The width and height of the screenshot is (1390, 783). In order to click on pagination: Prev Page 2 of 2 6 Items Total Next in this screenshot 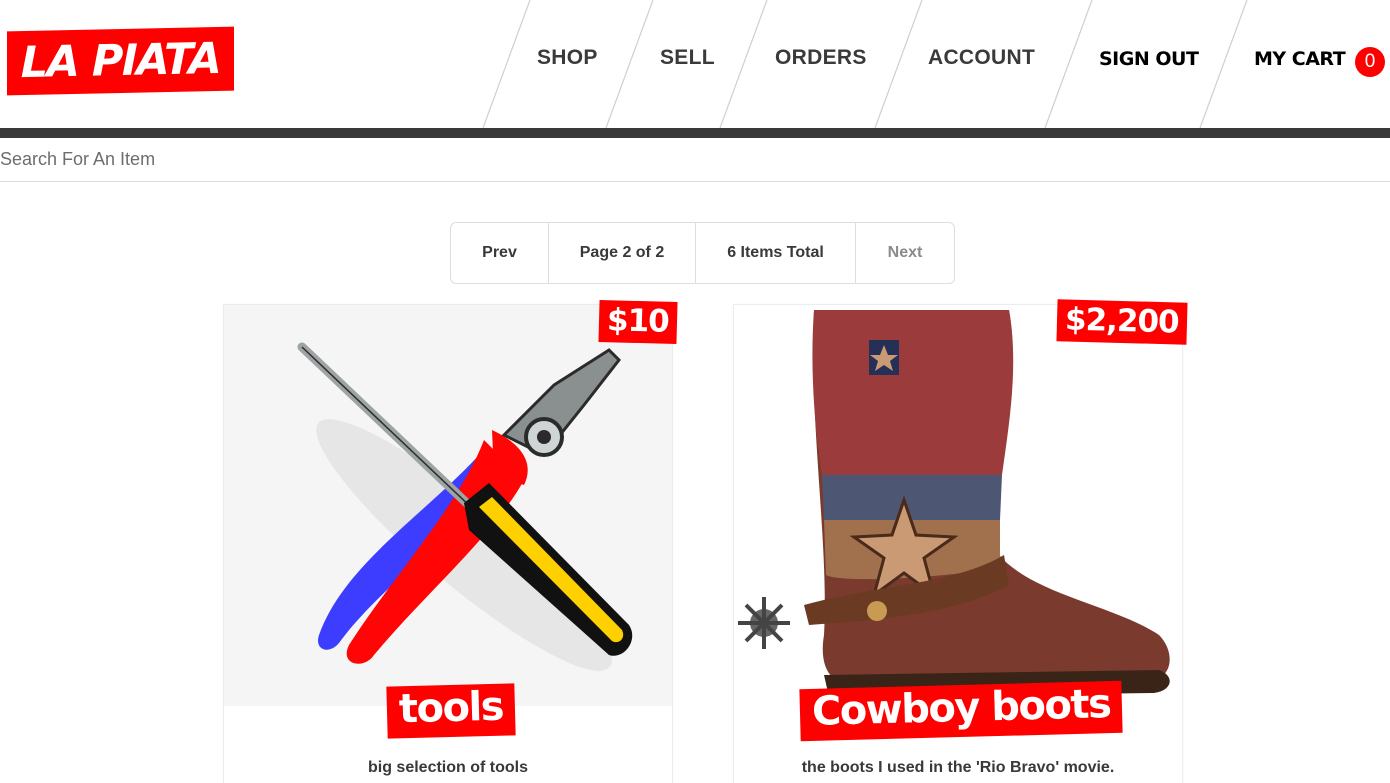, I will do `click(702, 253)`.